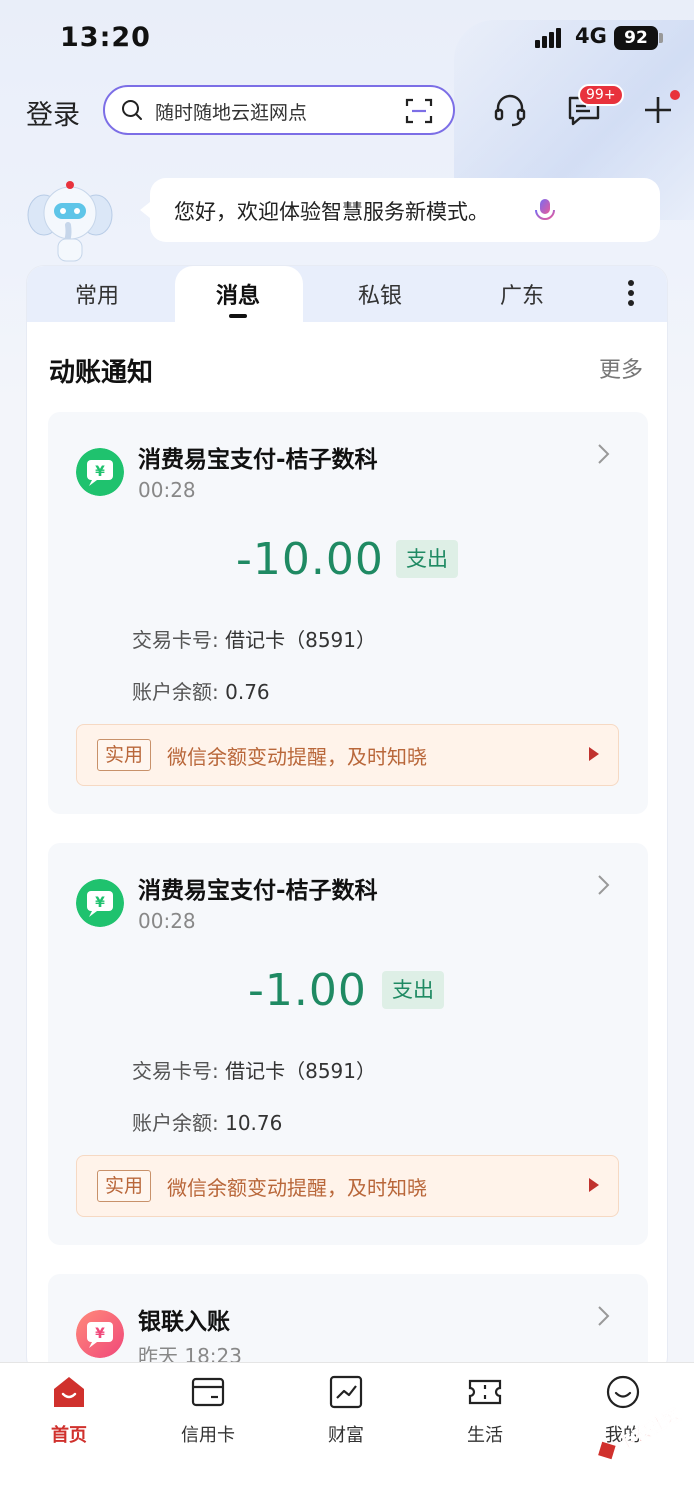 This screenshot has width=694, height=1500. What do you see at coordinates (132, 110) in the screenshot?
I see `search-icon` at bounding box center [132, 110].